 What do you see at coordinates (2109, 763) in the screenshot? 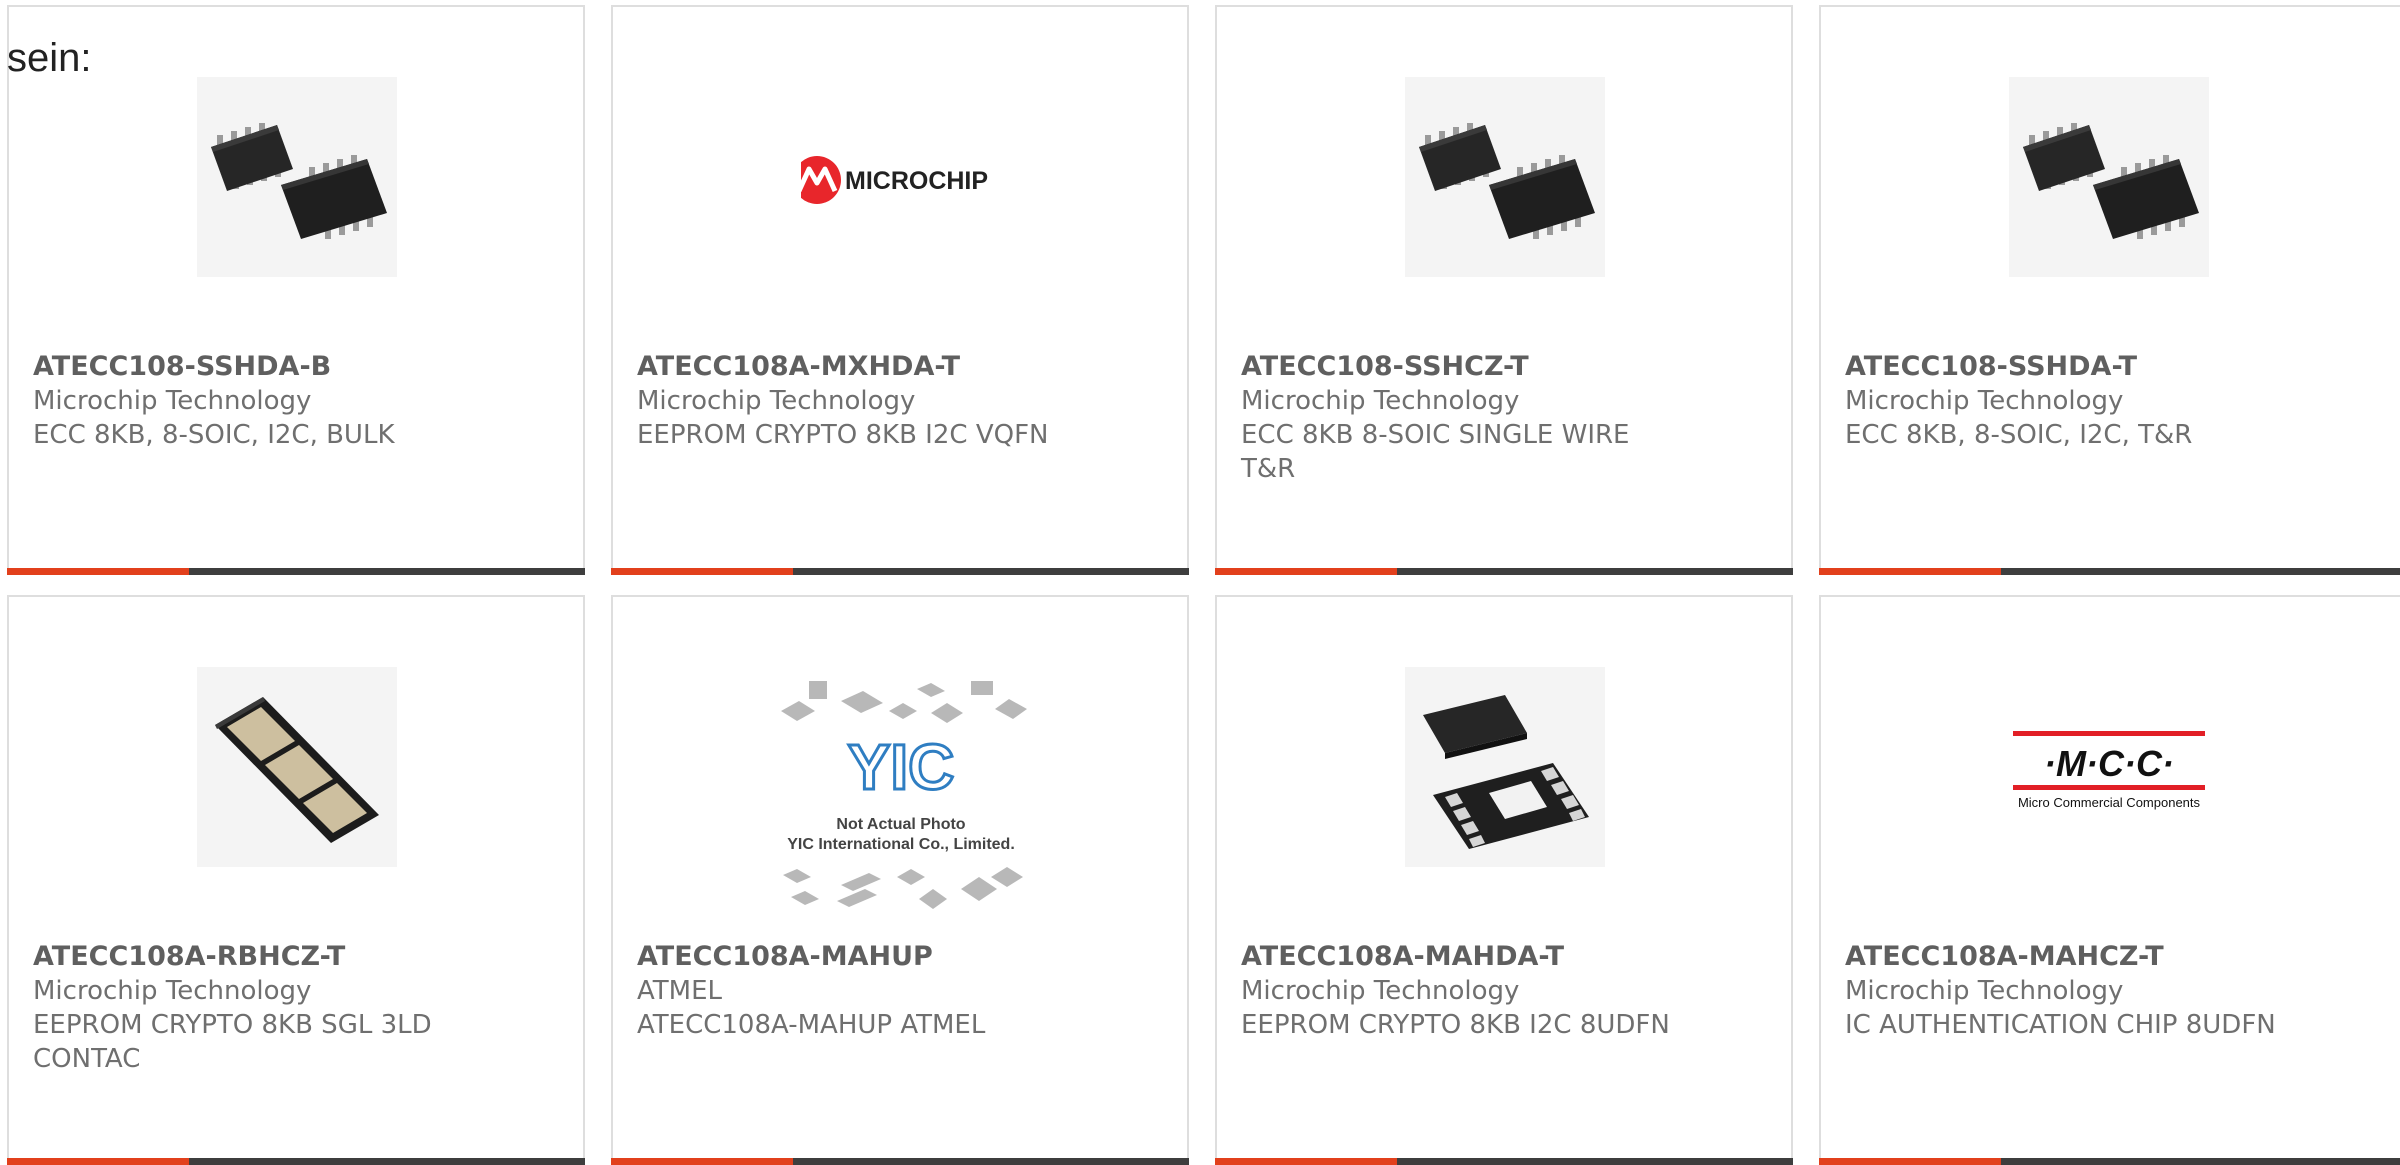
I see `mcc-logo-text: ·M·C·C·` at bounding box center [2109, 763].